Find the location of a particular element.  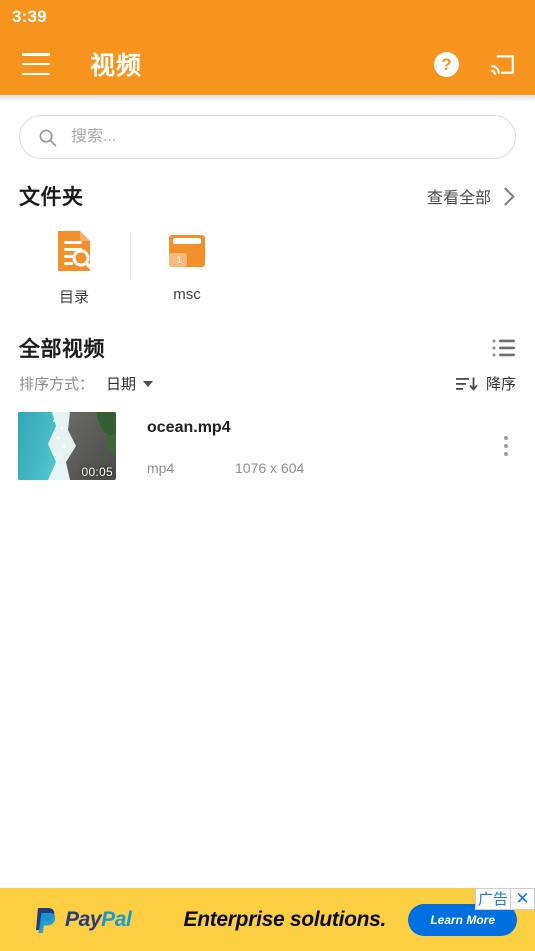

video-details: ocean.mp4 mp4 1076 x 604 is located at coordinates (320, 446).